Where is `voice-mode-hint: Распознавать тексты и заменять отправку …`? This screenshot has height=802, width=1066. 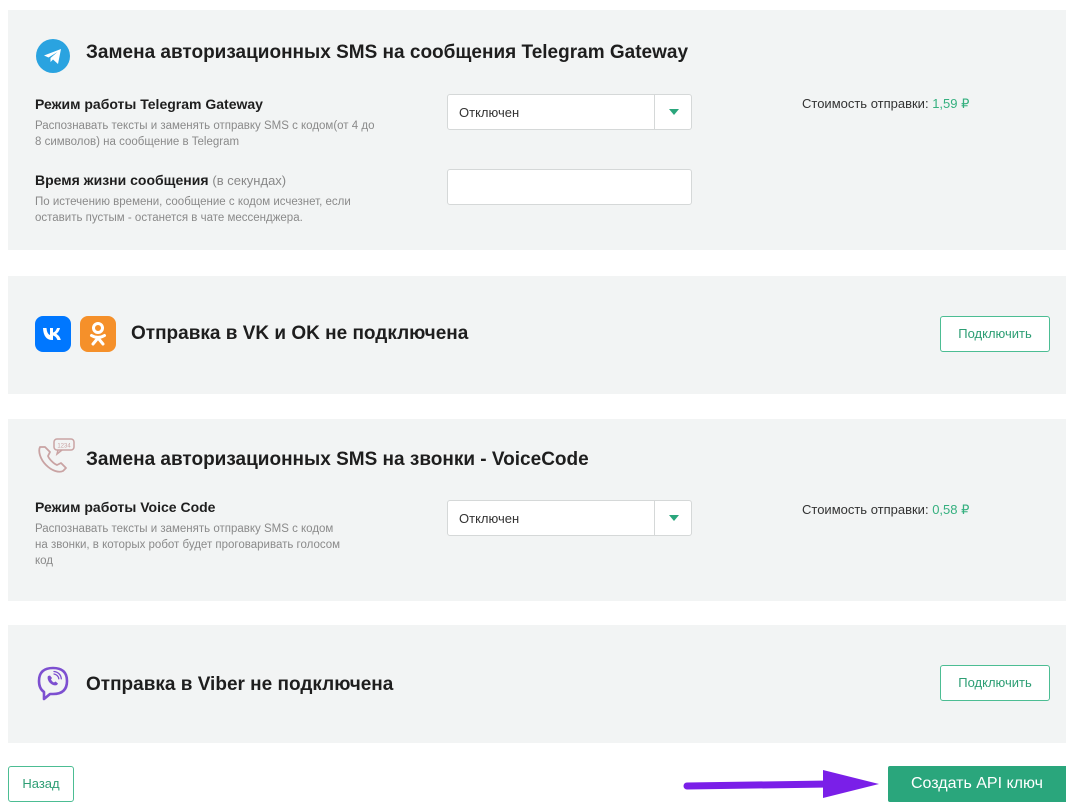 voice-mode-hint: Распознавать тексты и заменять отправку … is located at coordinates (188, 545).